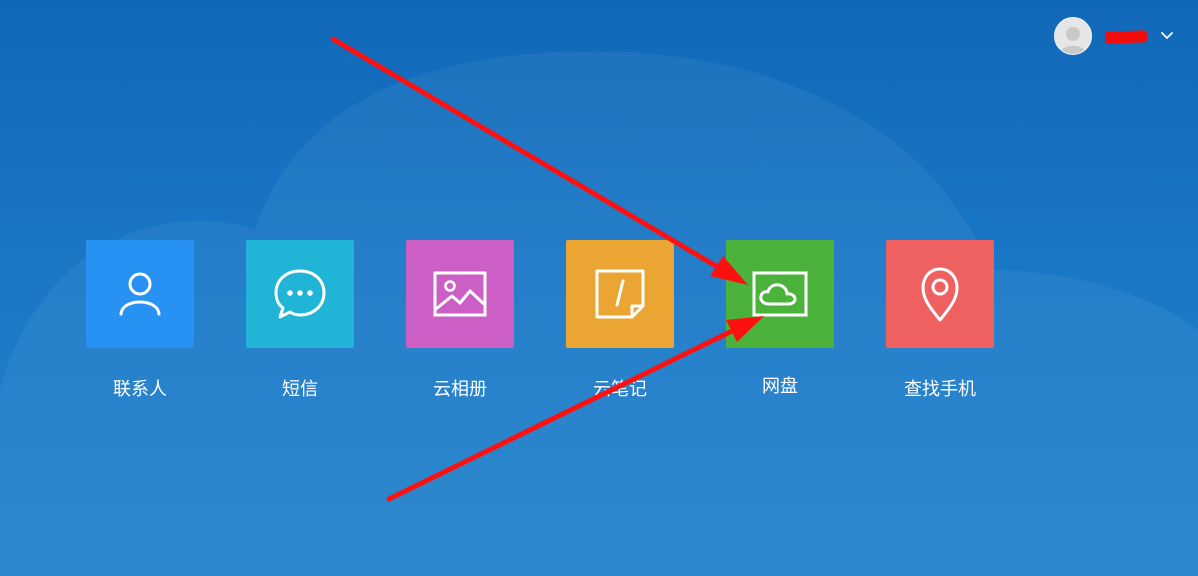 The image size is (1198, 576). I want to click on note-icon, so click(620, 294).